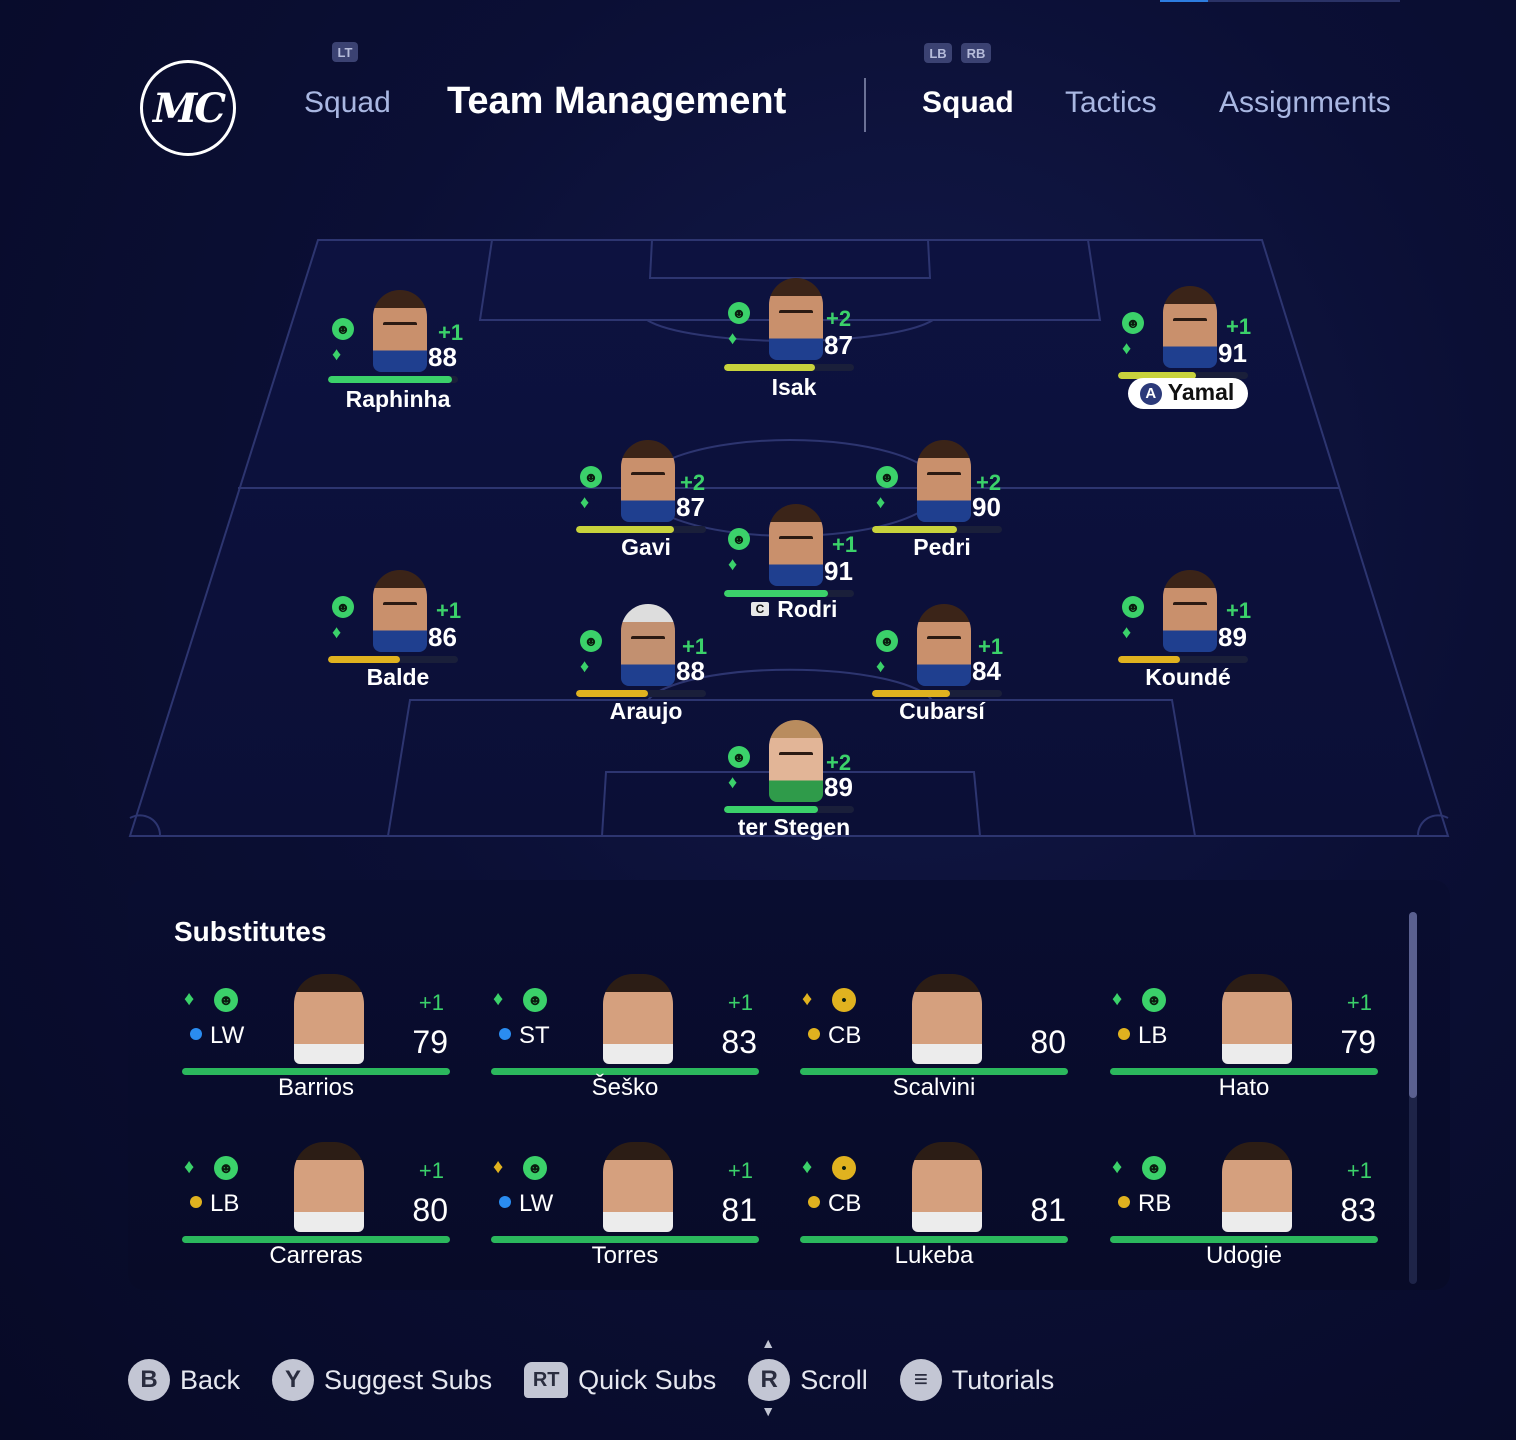 This screenshot has height=1440, width=1516. I want to click on lineup-player: ☻ ♦ +1 84 Cubarsí, so click(942, 669).